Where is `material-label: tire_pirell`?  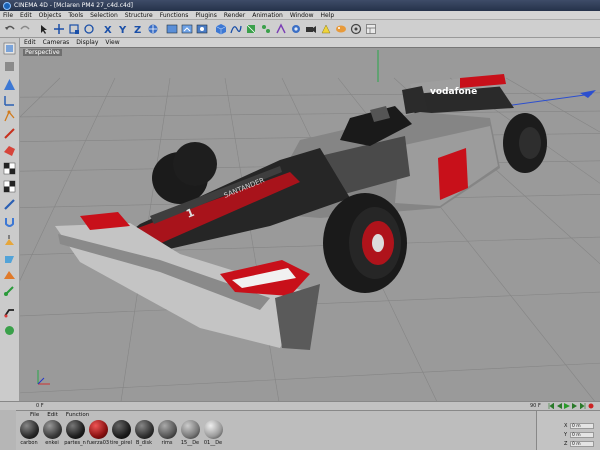 material-label: tire_pirell is located at coordinates (121, 443).